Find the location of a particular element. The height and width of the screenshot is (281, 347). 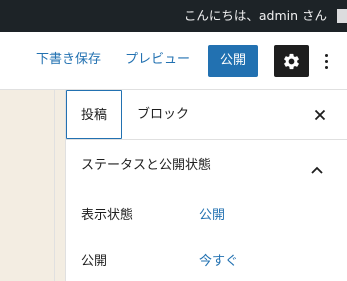

more-vertical-icon is located at coordinates (326, 55).